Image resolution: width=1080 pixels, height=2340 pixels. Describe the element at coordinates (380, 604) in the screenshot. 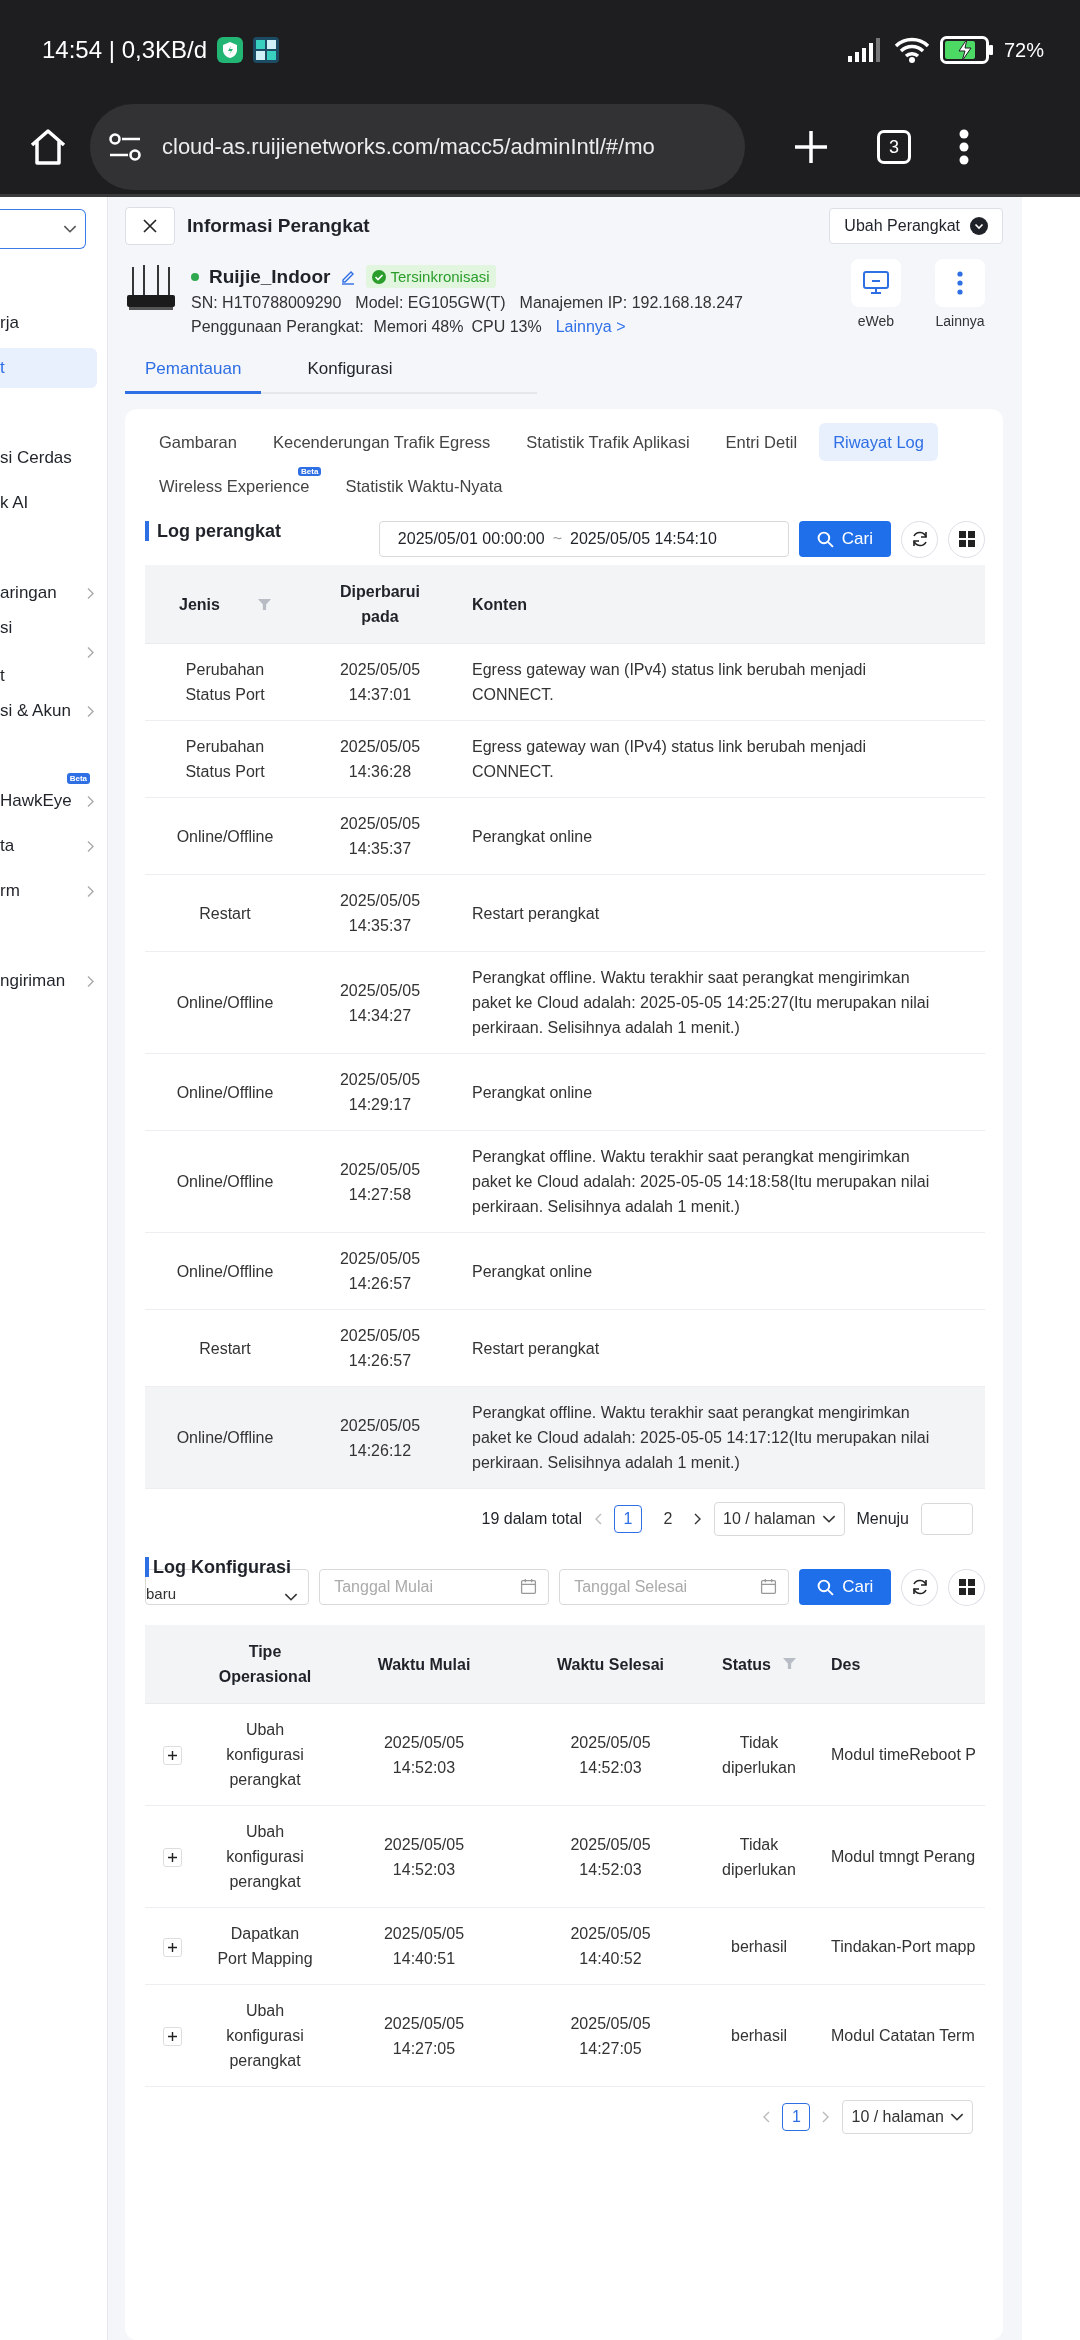

I see `column-header: Diperbarui pada` at that location.